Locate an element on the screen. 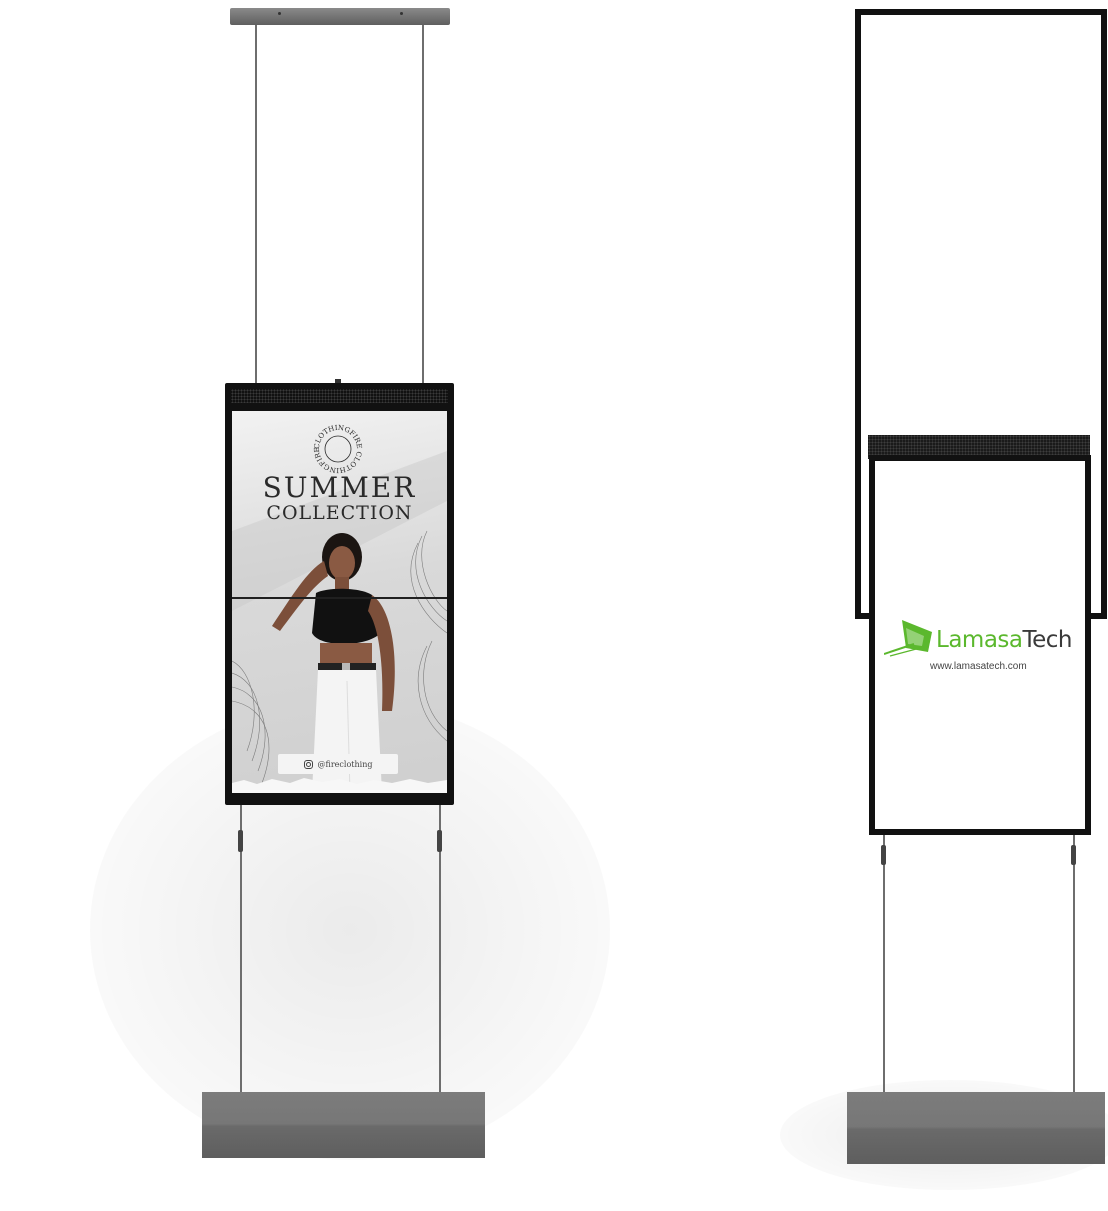  brand-ring-text: CLOTHINGFIRE CLOTHINGFIRE is located at coordinates (338, 449).